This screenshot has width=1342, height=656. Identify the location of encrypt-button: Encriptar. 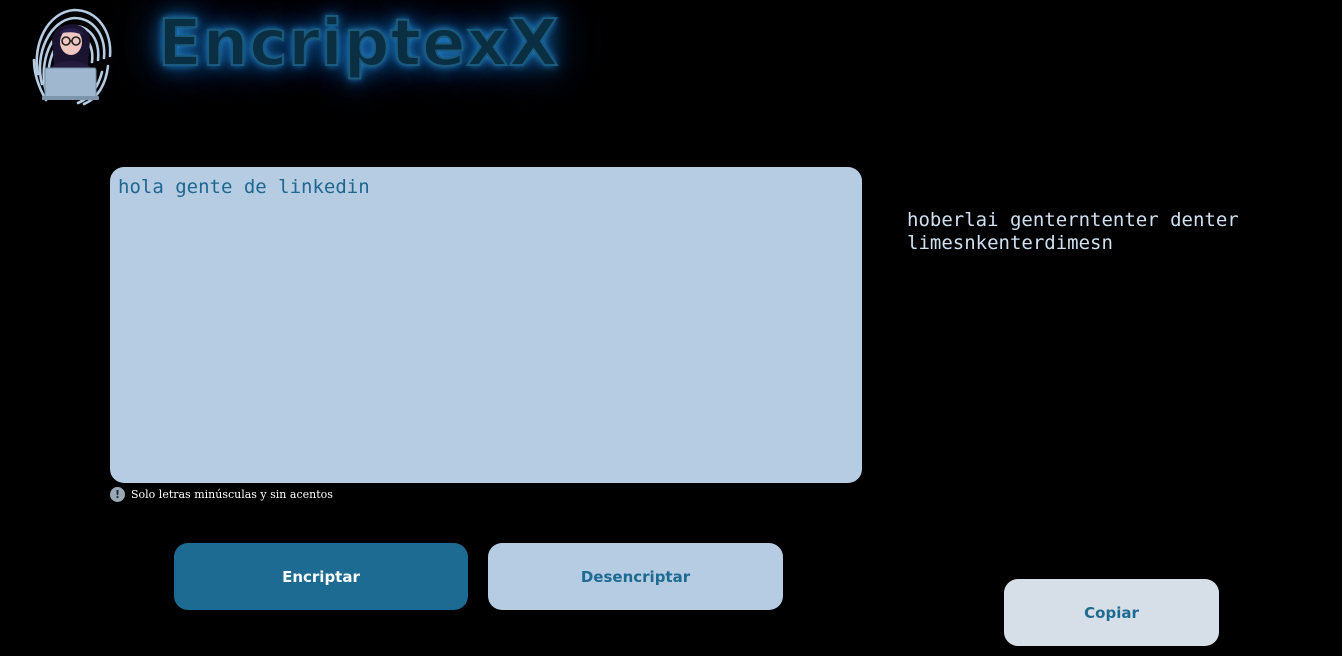
(321, 576).